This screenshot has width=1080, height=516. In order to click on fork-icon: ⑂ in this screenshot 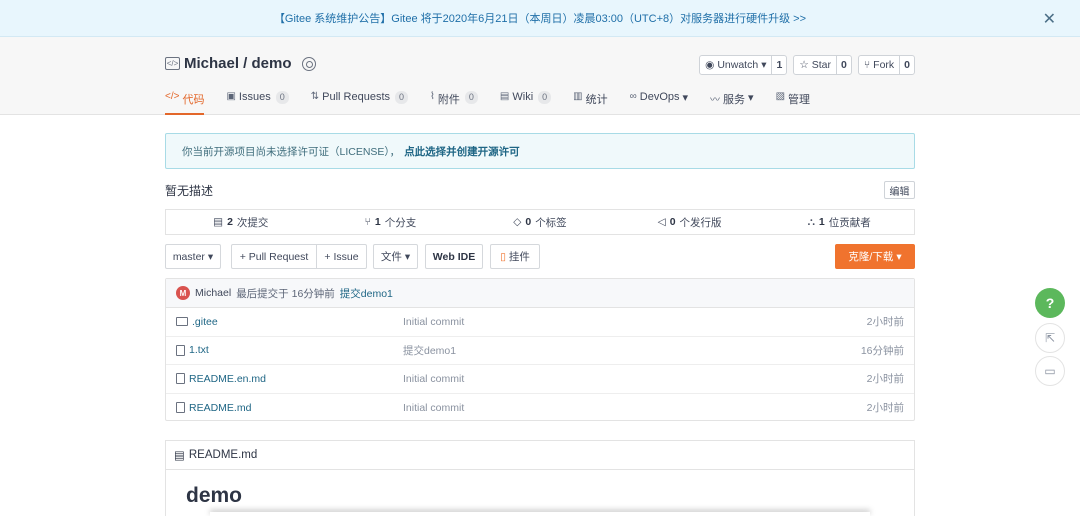, I will do `click(867, 65)`.